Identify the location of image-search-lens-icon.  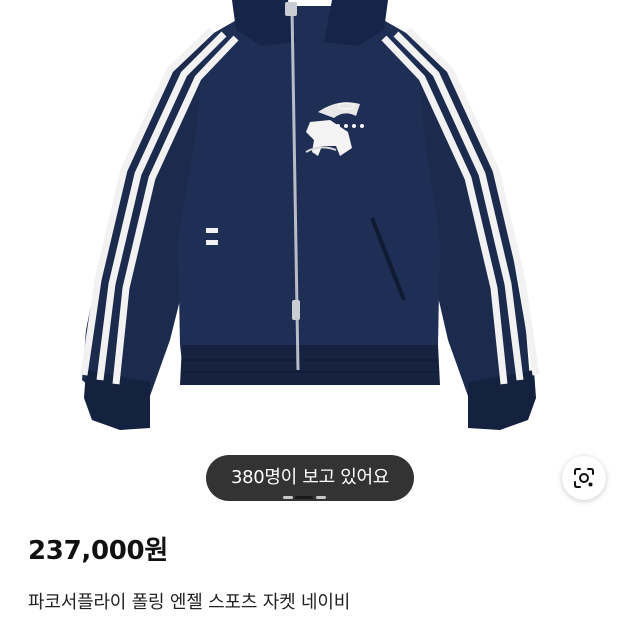
(584, 478).